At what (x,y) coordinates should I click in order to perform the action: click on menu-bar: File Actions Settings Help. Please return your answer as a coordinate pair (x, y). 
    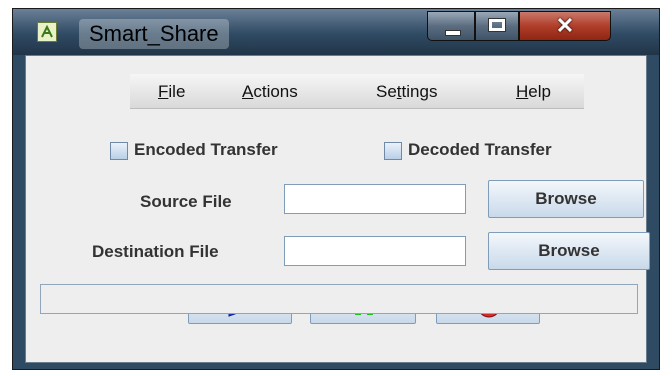
    Looking at the image, I should click on (357, 91).